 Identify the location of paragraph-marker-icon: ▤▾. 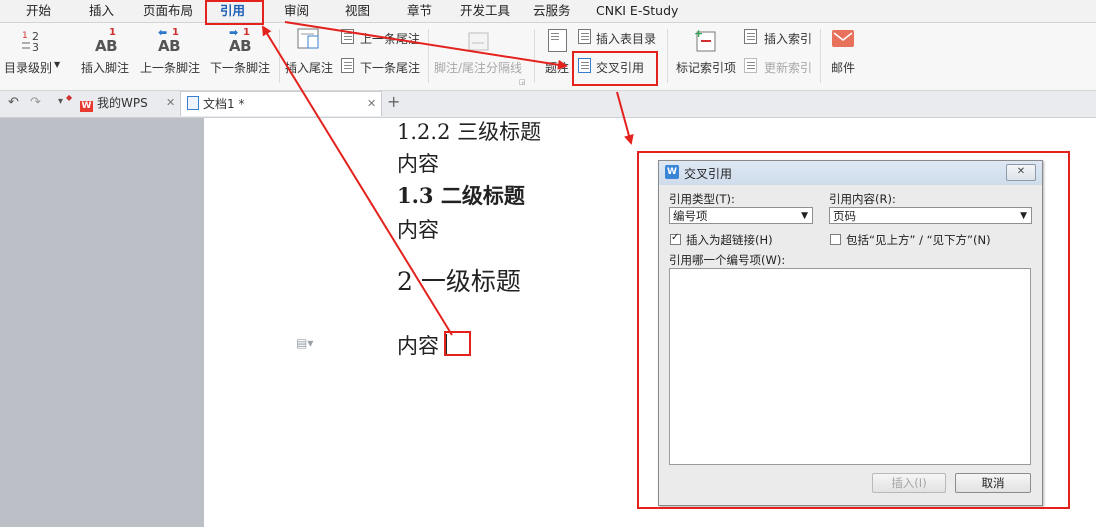
(304, 343).